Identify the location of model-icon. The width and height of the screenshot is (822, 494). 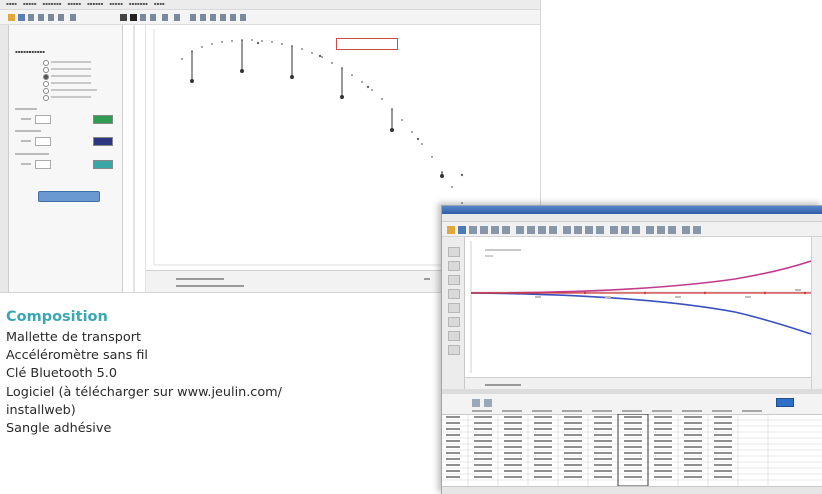
(233, 17).